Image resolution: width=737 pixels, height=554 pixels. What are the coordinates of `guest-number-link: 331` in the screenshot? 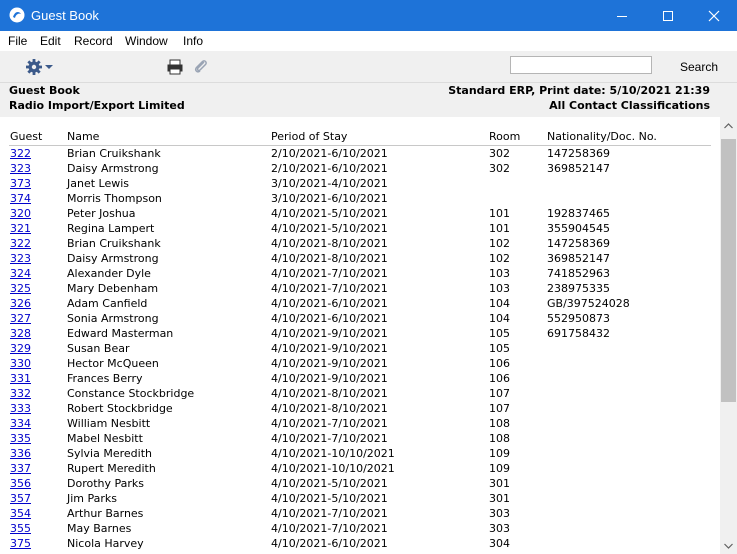 It's located at (20, 378).